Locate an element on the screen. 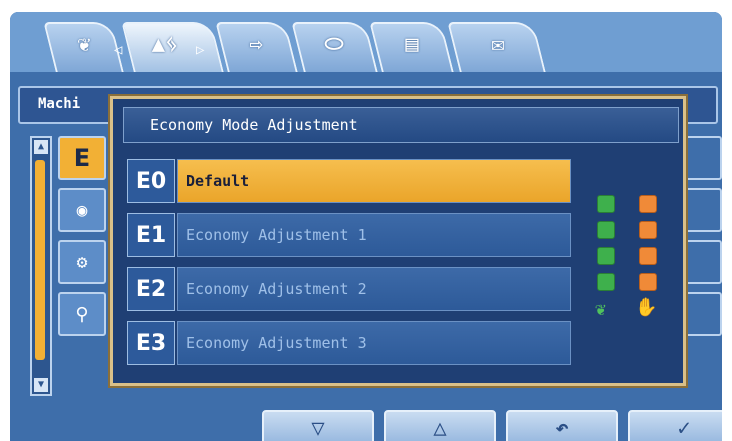 The width and height of the screenshot is (732, 441). option-e2: E2 Economy Adjustment 2 is located at coordinates (349, 289).